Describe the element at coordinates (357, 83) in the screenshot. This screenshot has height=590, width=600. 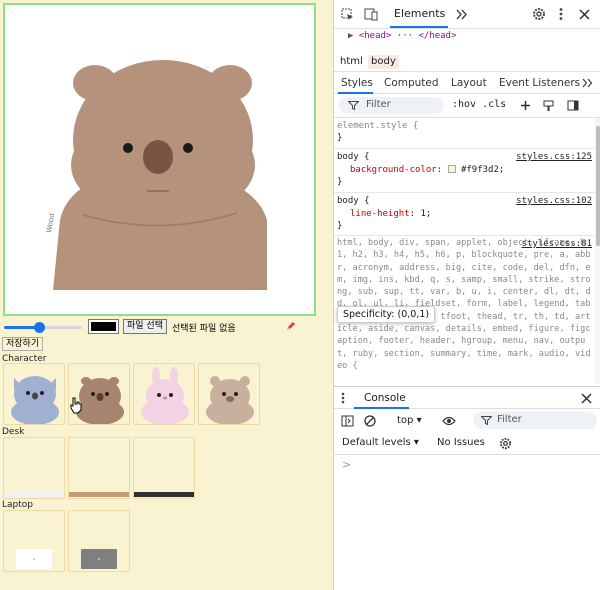
I see `tab-styles: Styles` at that location.